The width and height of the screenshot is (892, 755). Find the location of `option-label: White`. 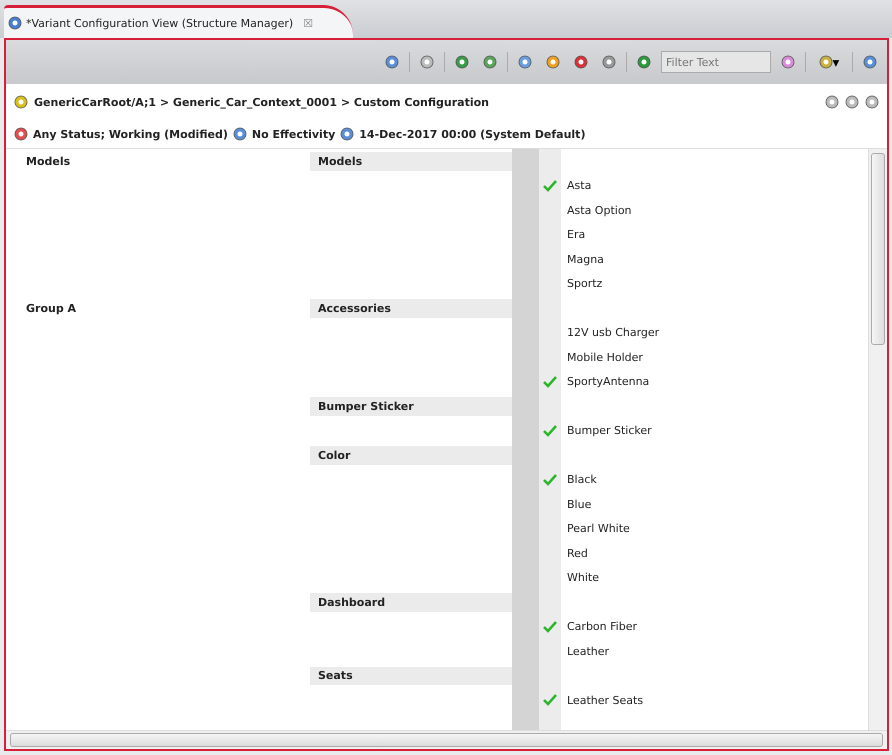

option-label: White is located at coordinates (583, 577).